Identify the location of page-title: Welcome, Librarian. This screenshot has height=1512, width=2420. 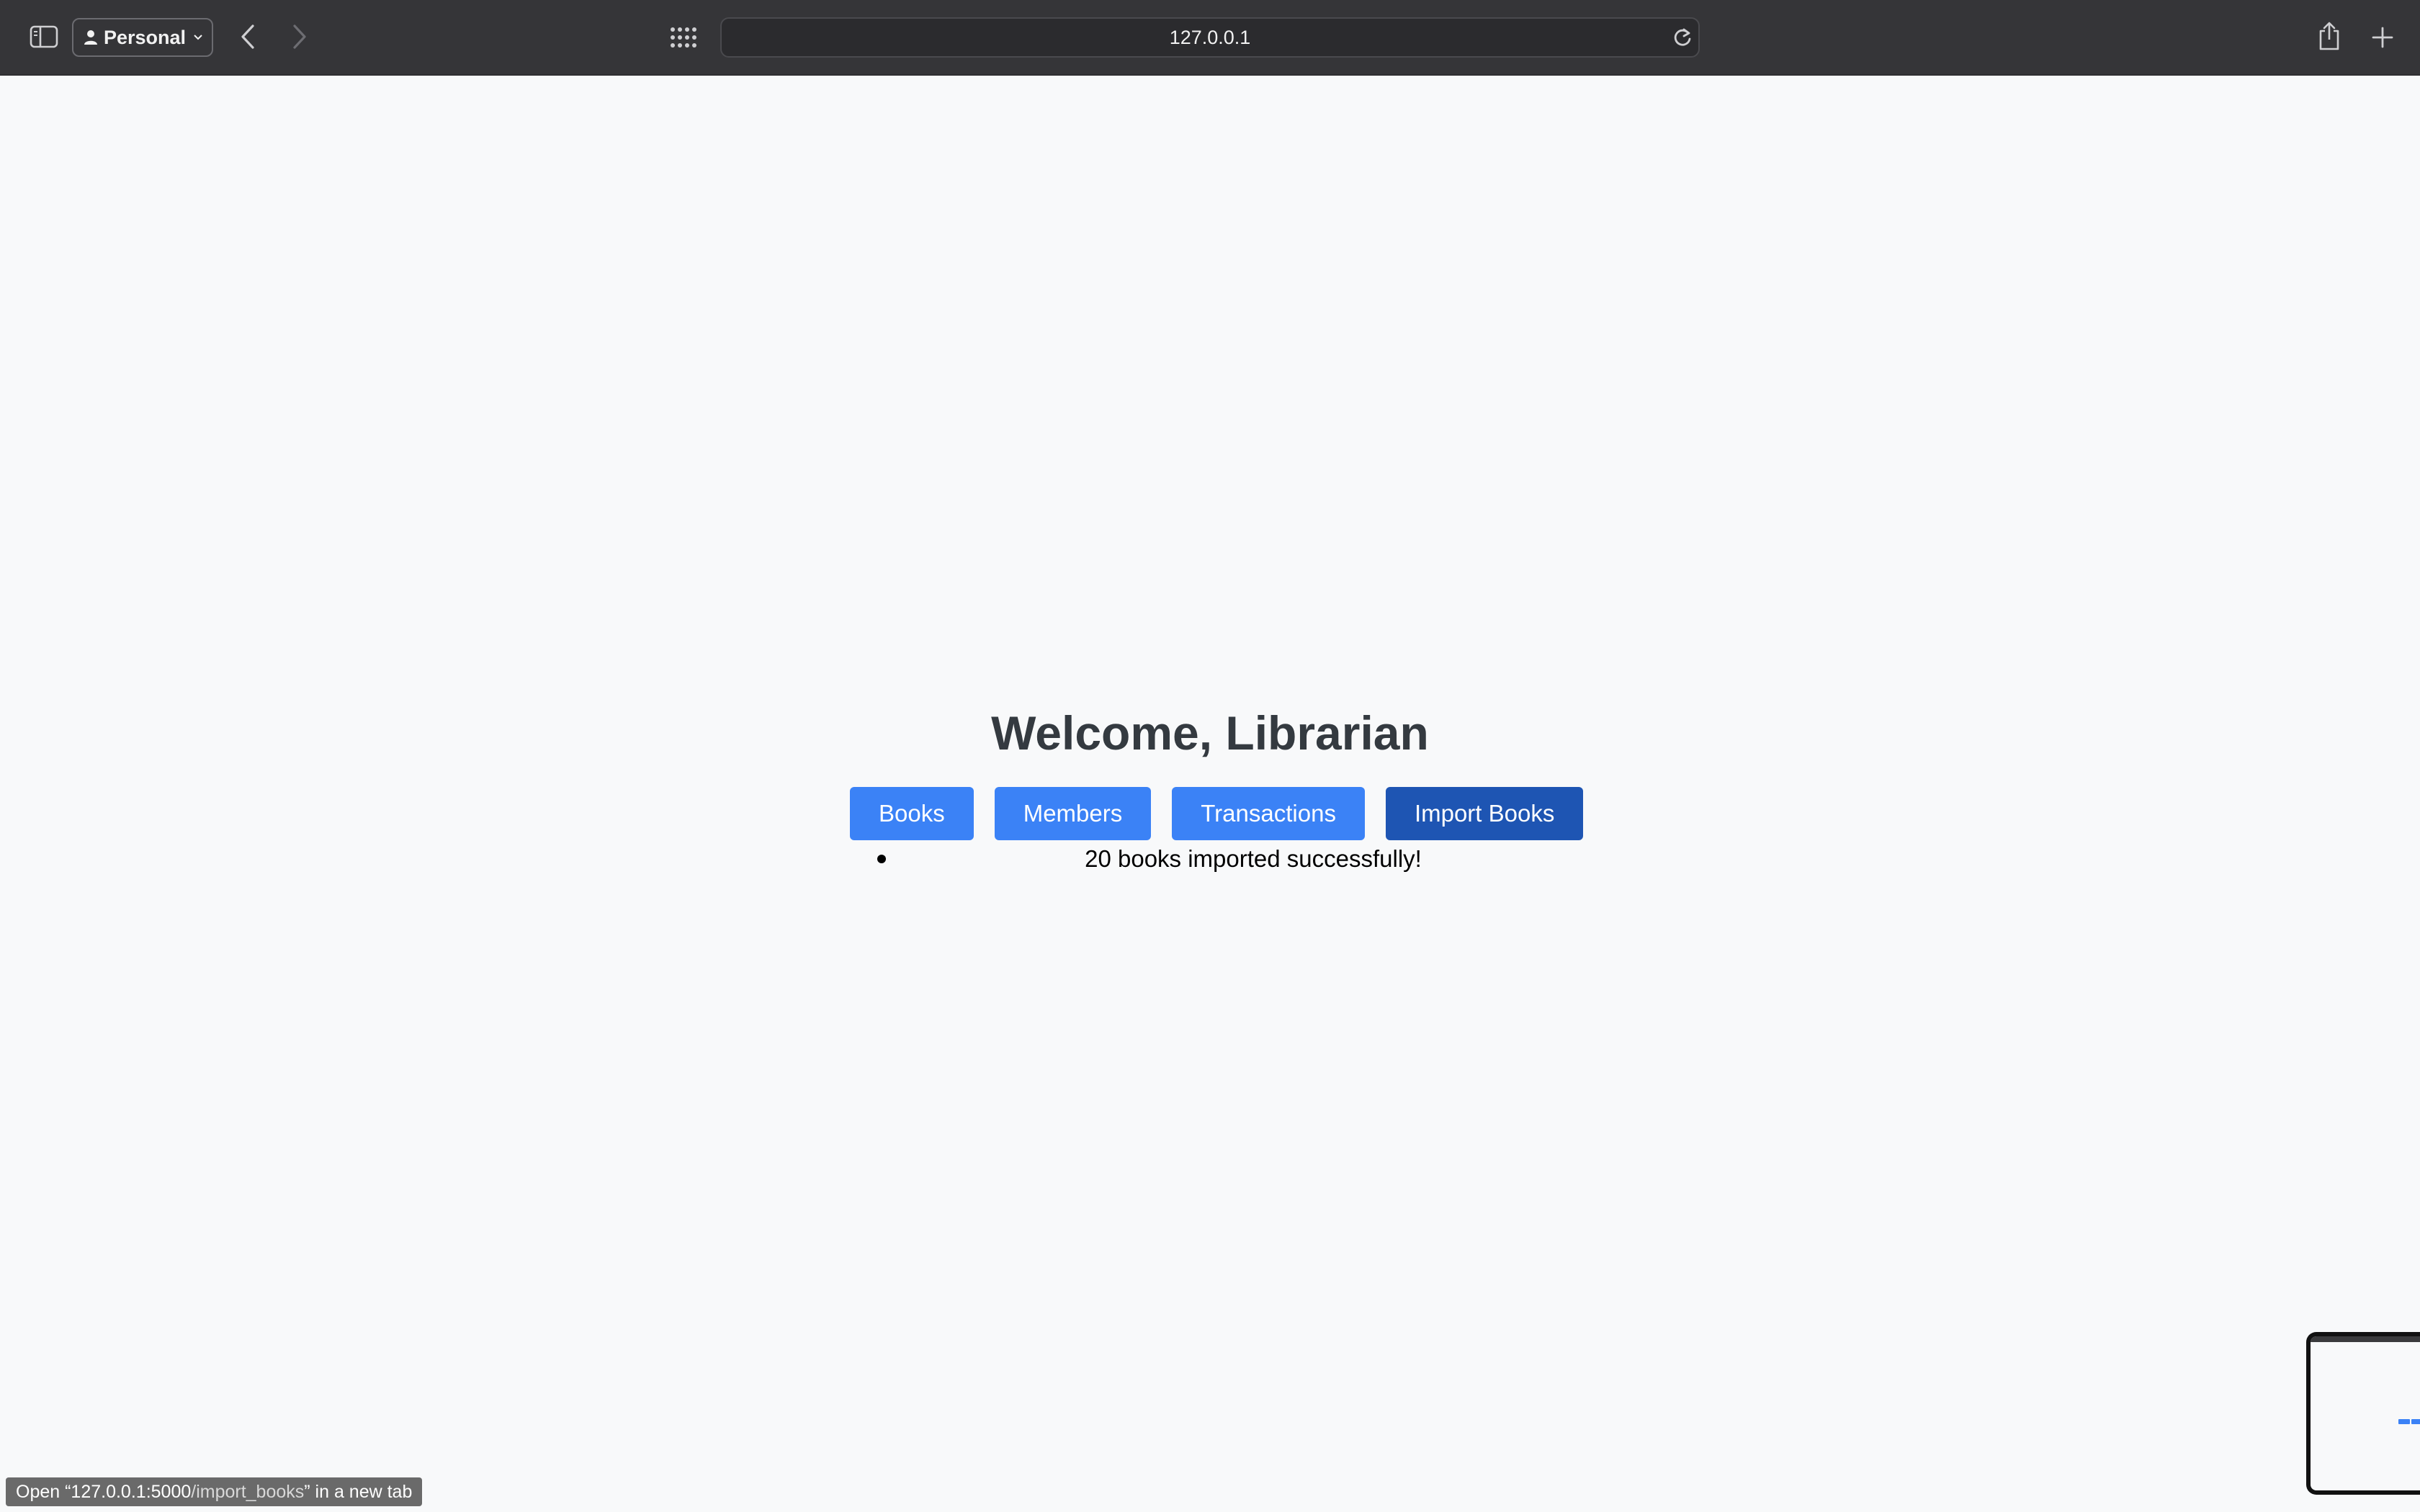
(1210, 733).